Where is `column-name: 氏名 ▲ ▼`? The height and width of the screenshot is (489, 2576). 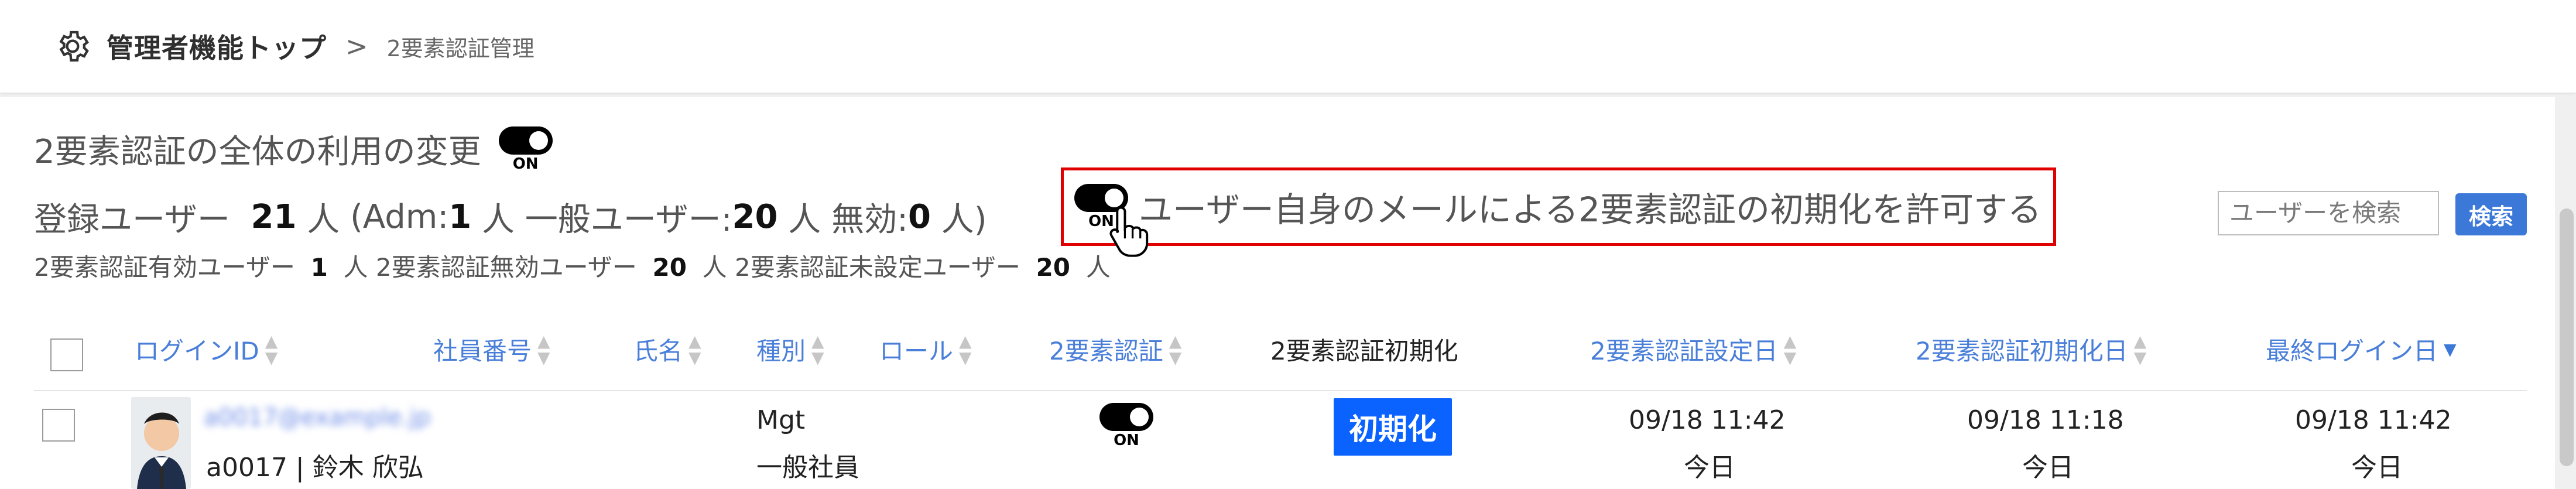
column-name: 氏名 ▲ ▼ is located at coordinates (667, 349).